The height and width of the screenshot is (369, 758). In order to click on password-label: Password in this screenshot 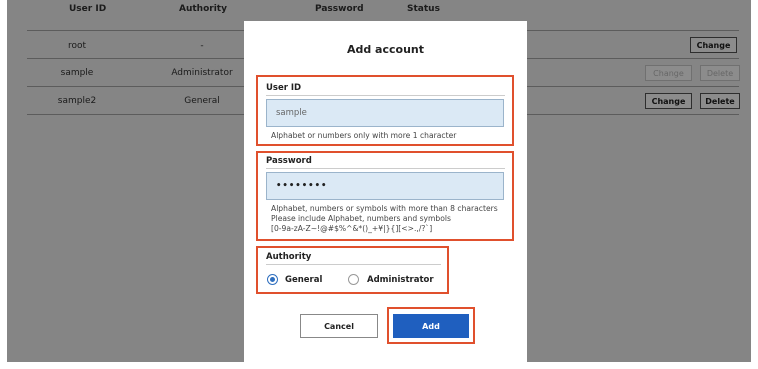, I will do `click(289, 161)`.